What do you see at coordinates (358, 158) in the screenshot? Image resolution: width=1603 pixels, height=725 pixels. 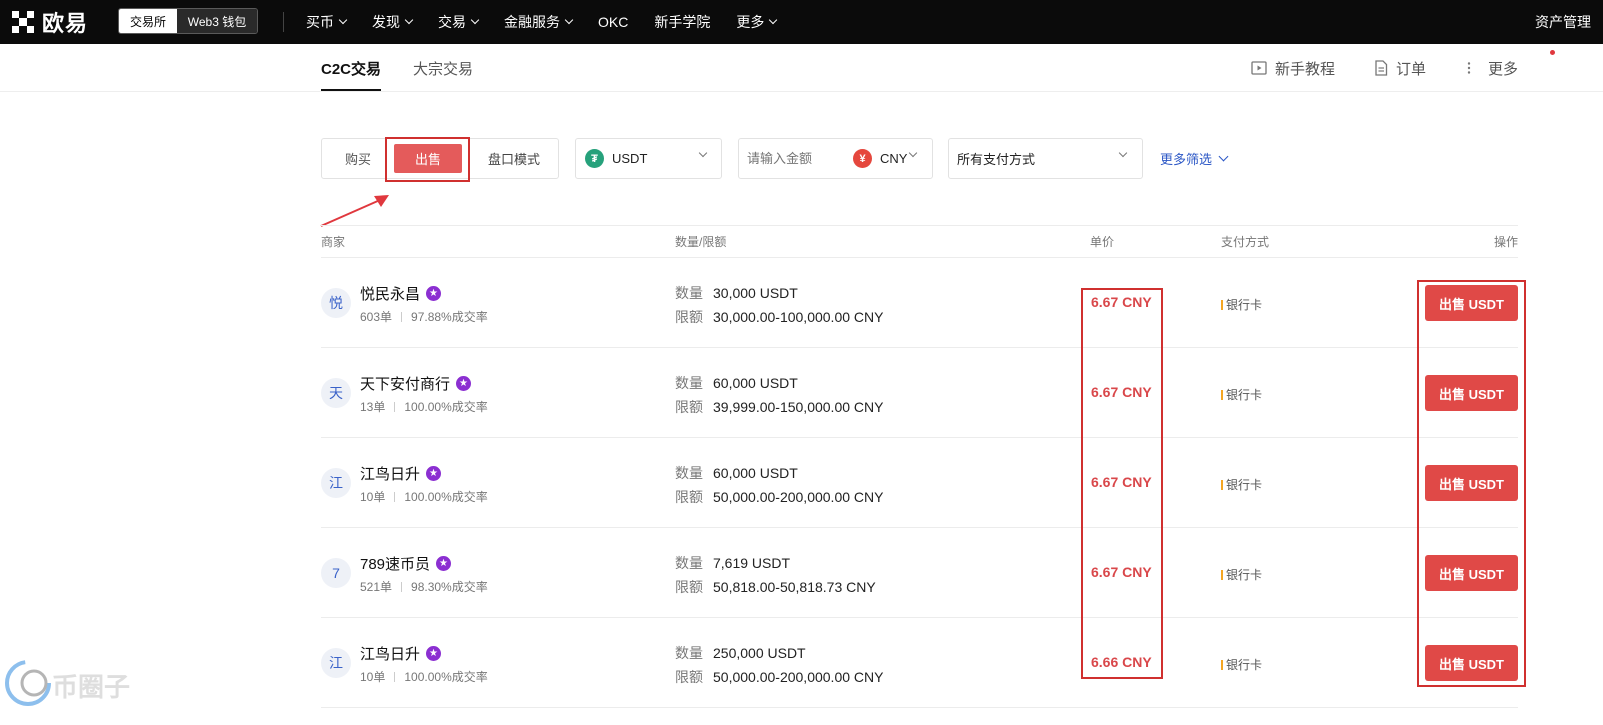 I see `buy-tab: 购买` at bounding box center [358, 158].